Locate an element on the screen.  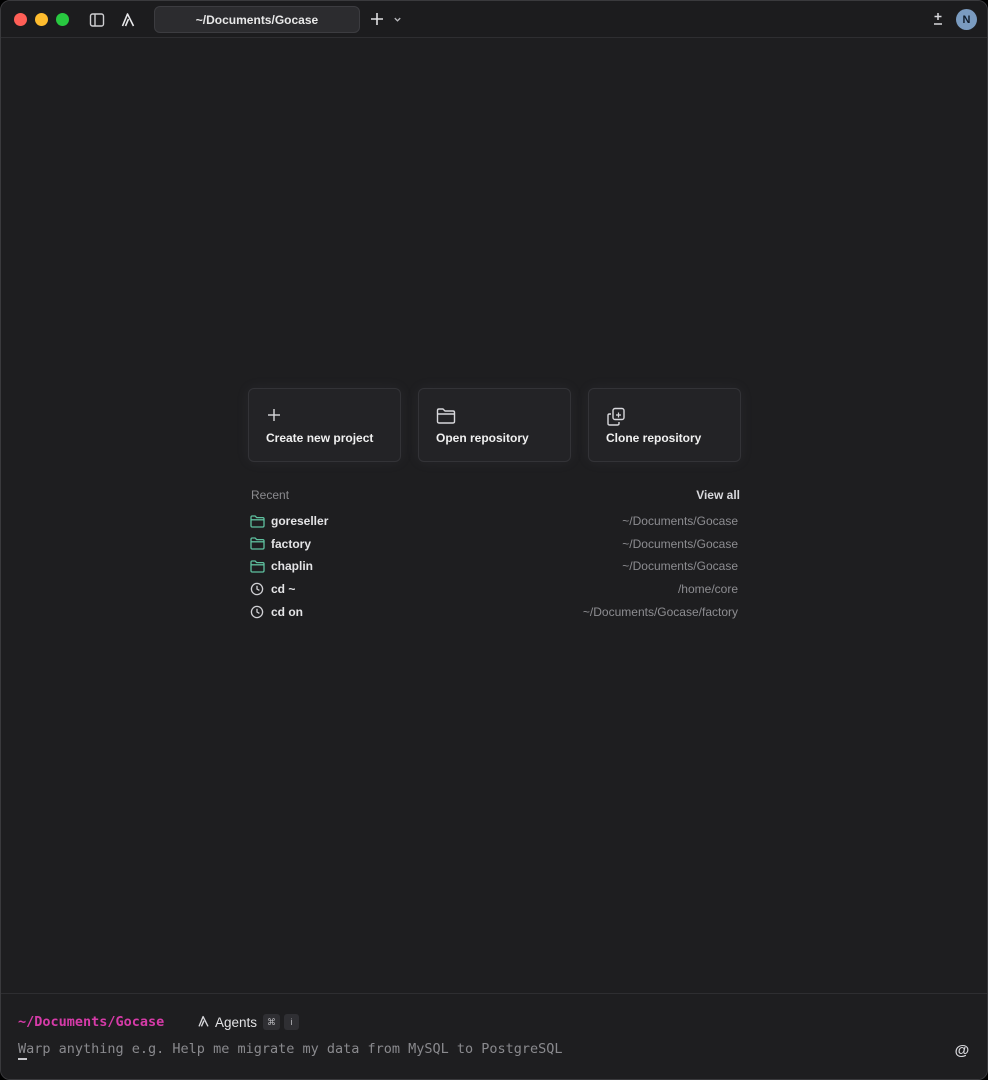
warp-agent-icon is located at coordinates (204, 1022).